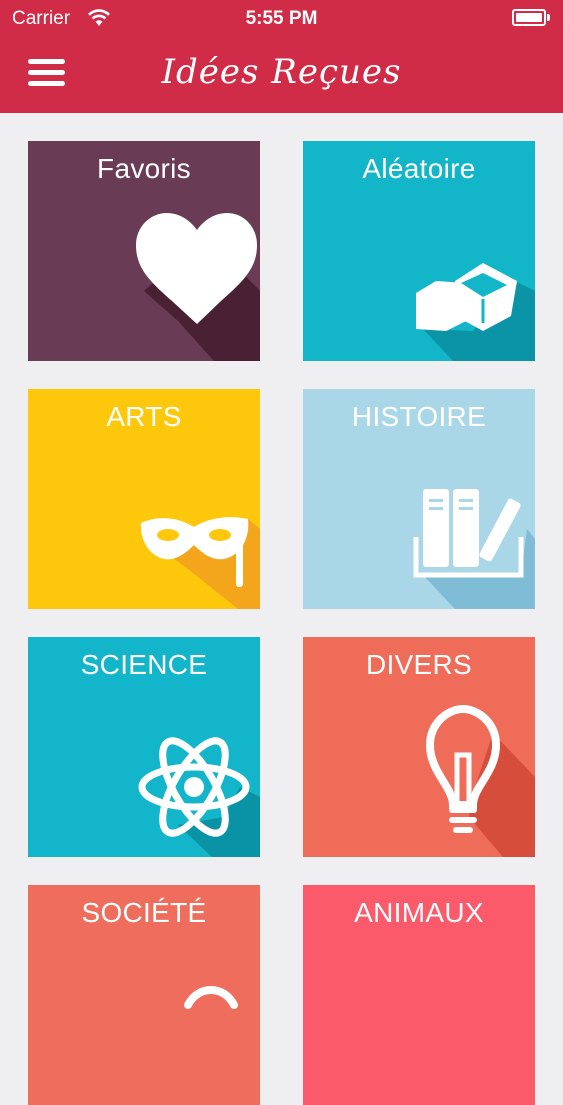 This screenshot has width=563, height=1105. I want to click on tile-divers: DIVERS, so click(419, 747).